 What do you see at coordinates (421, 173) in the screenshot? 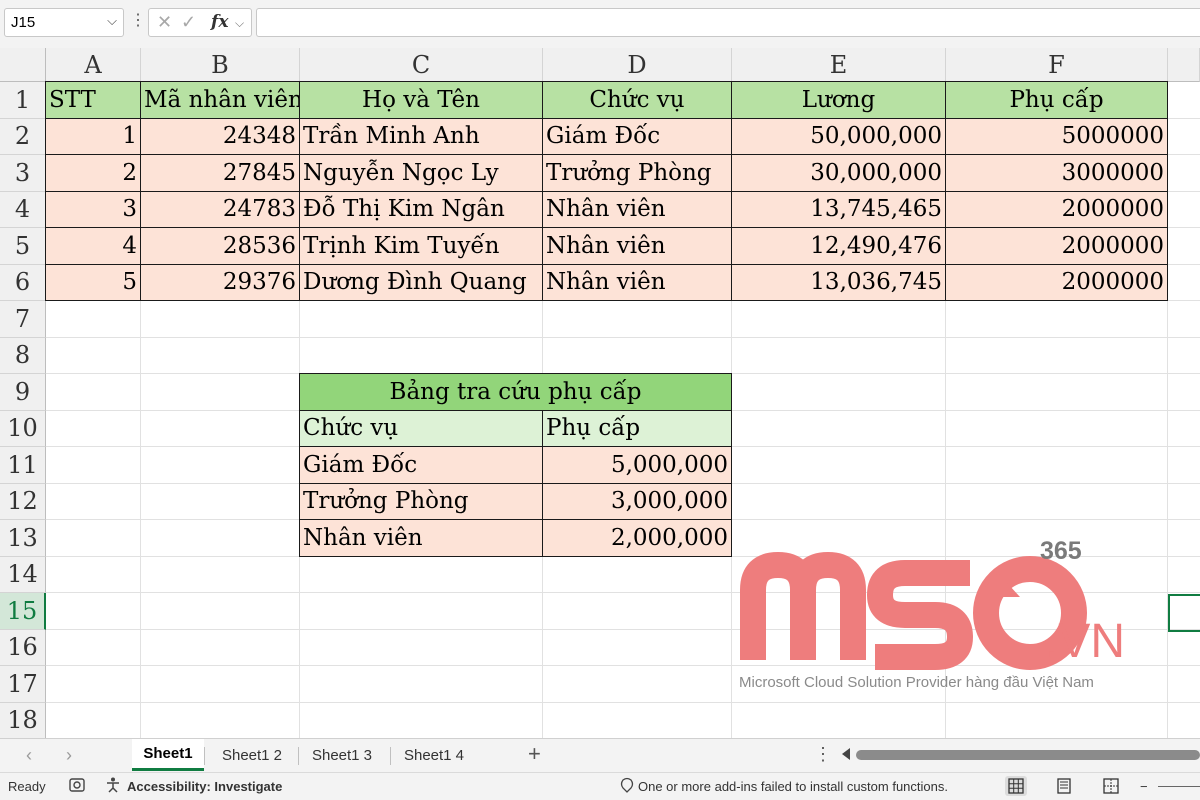
I see `table-cell: Nguyễn Ngọc Ly` at bounding box center [421, 173].